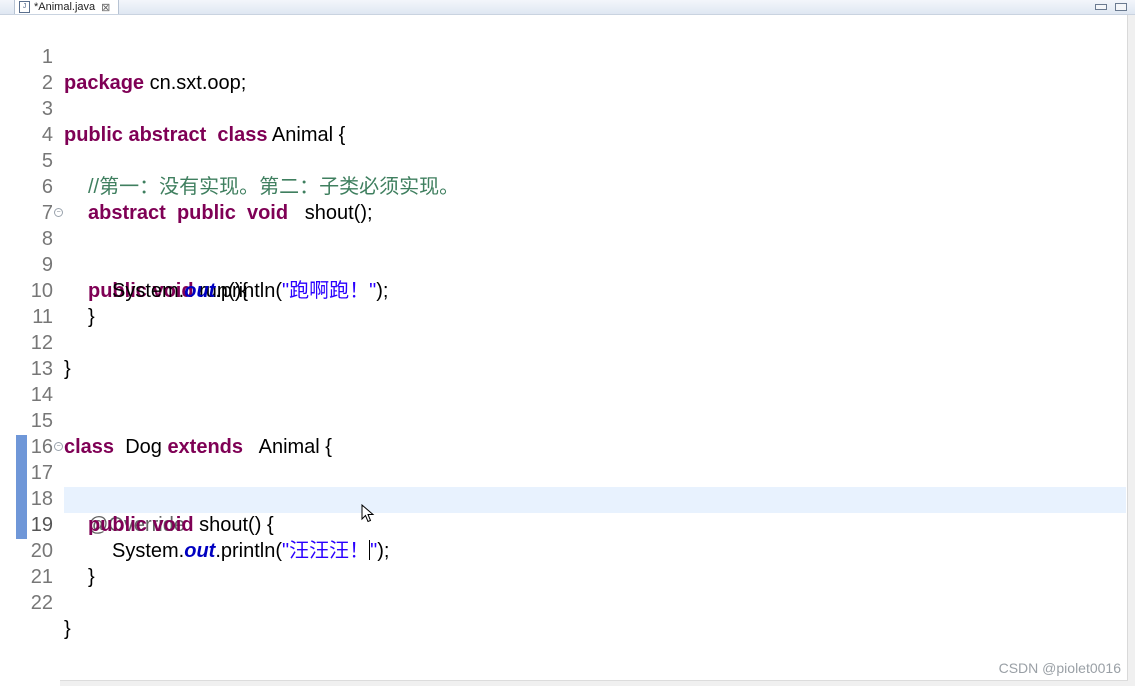 The height and width of the screenshot is (686, 1135). What do you see at coordinates (564, 264) in the screenshot?
I see `code-line-9: 9 System.out.println("跑啊跑！");` at bounding box center [564, 264].